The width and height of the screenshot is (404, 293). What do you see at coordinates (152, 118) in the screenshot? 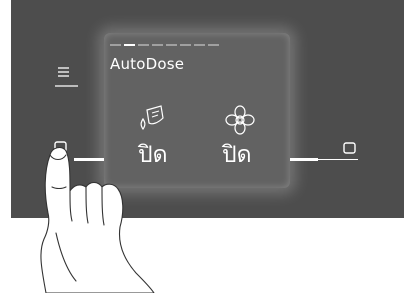
I see `detergent-drop-icon` at bounding box center [152, 118].